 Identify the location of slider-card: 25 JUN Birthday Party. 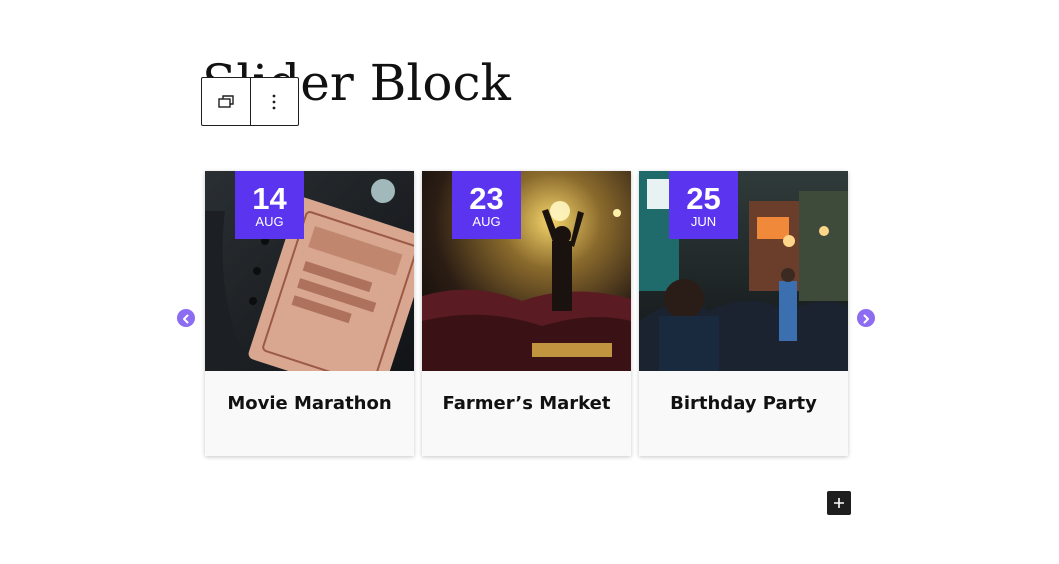
(743, 313).